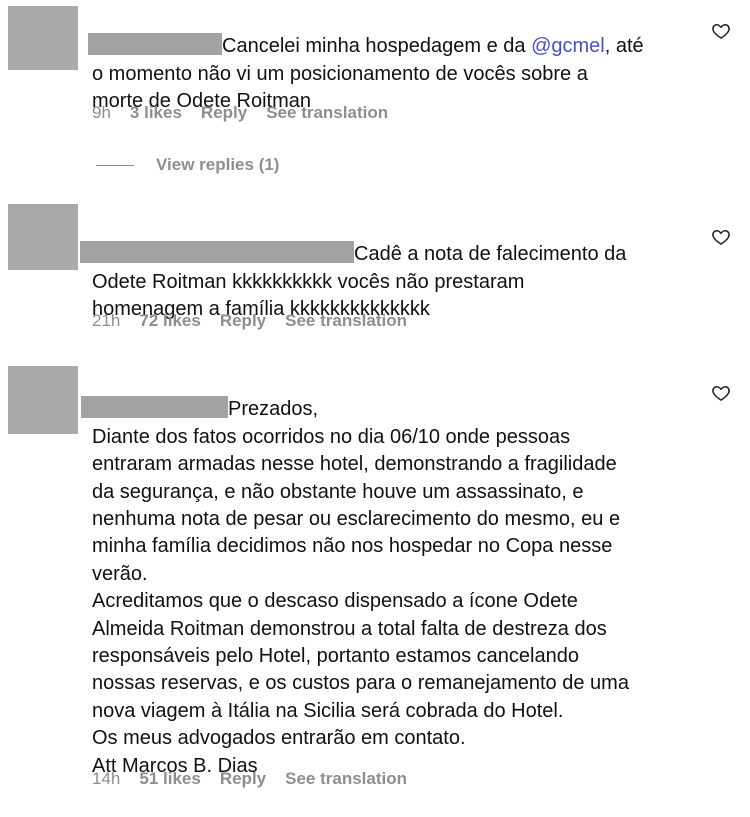 Image resolution: width=750 pixels, height=817 pixels. Describe the element at coordinates (568, 46) in the screenshot. I see `mention-link: @gcmel` at that location.